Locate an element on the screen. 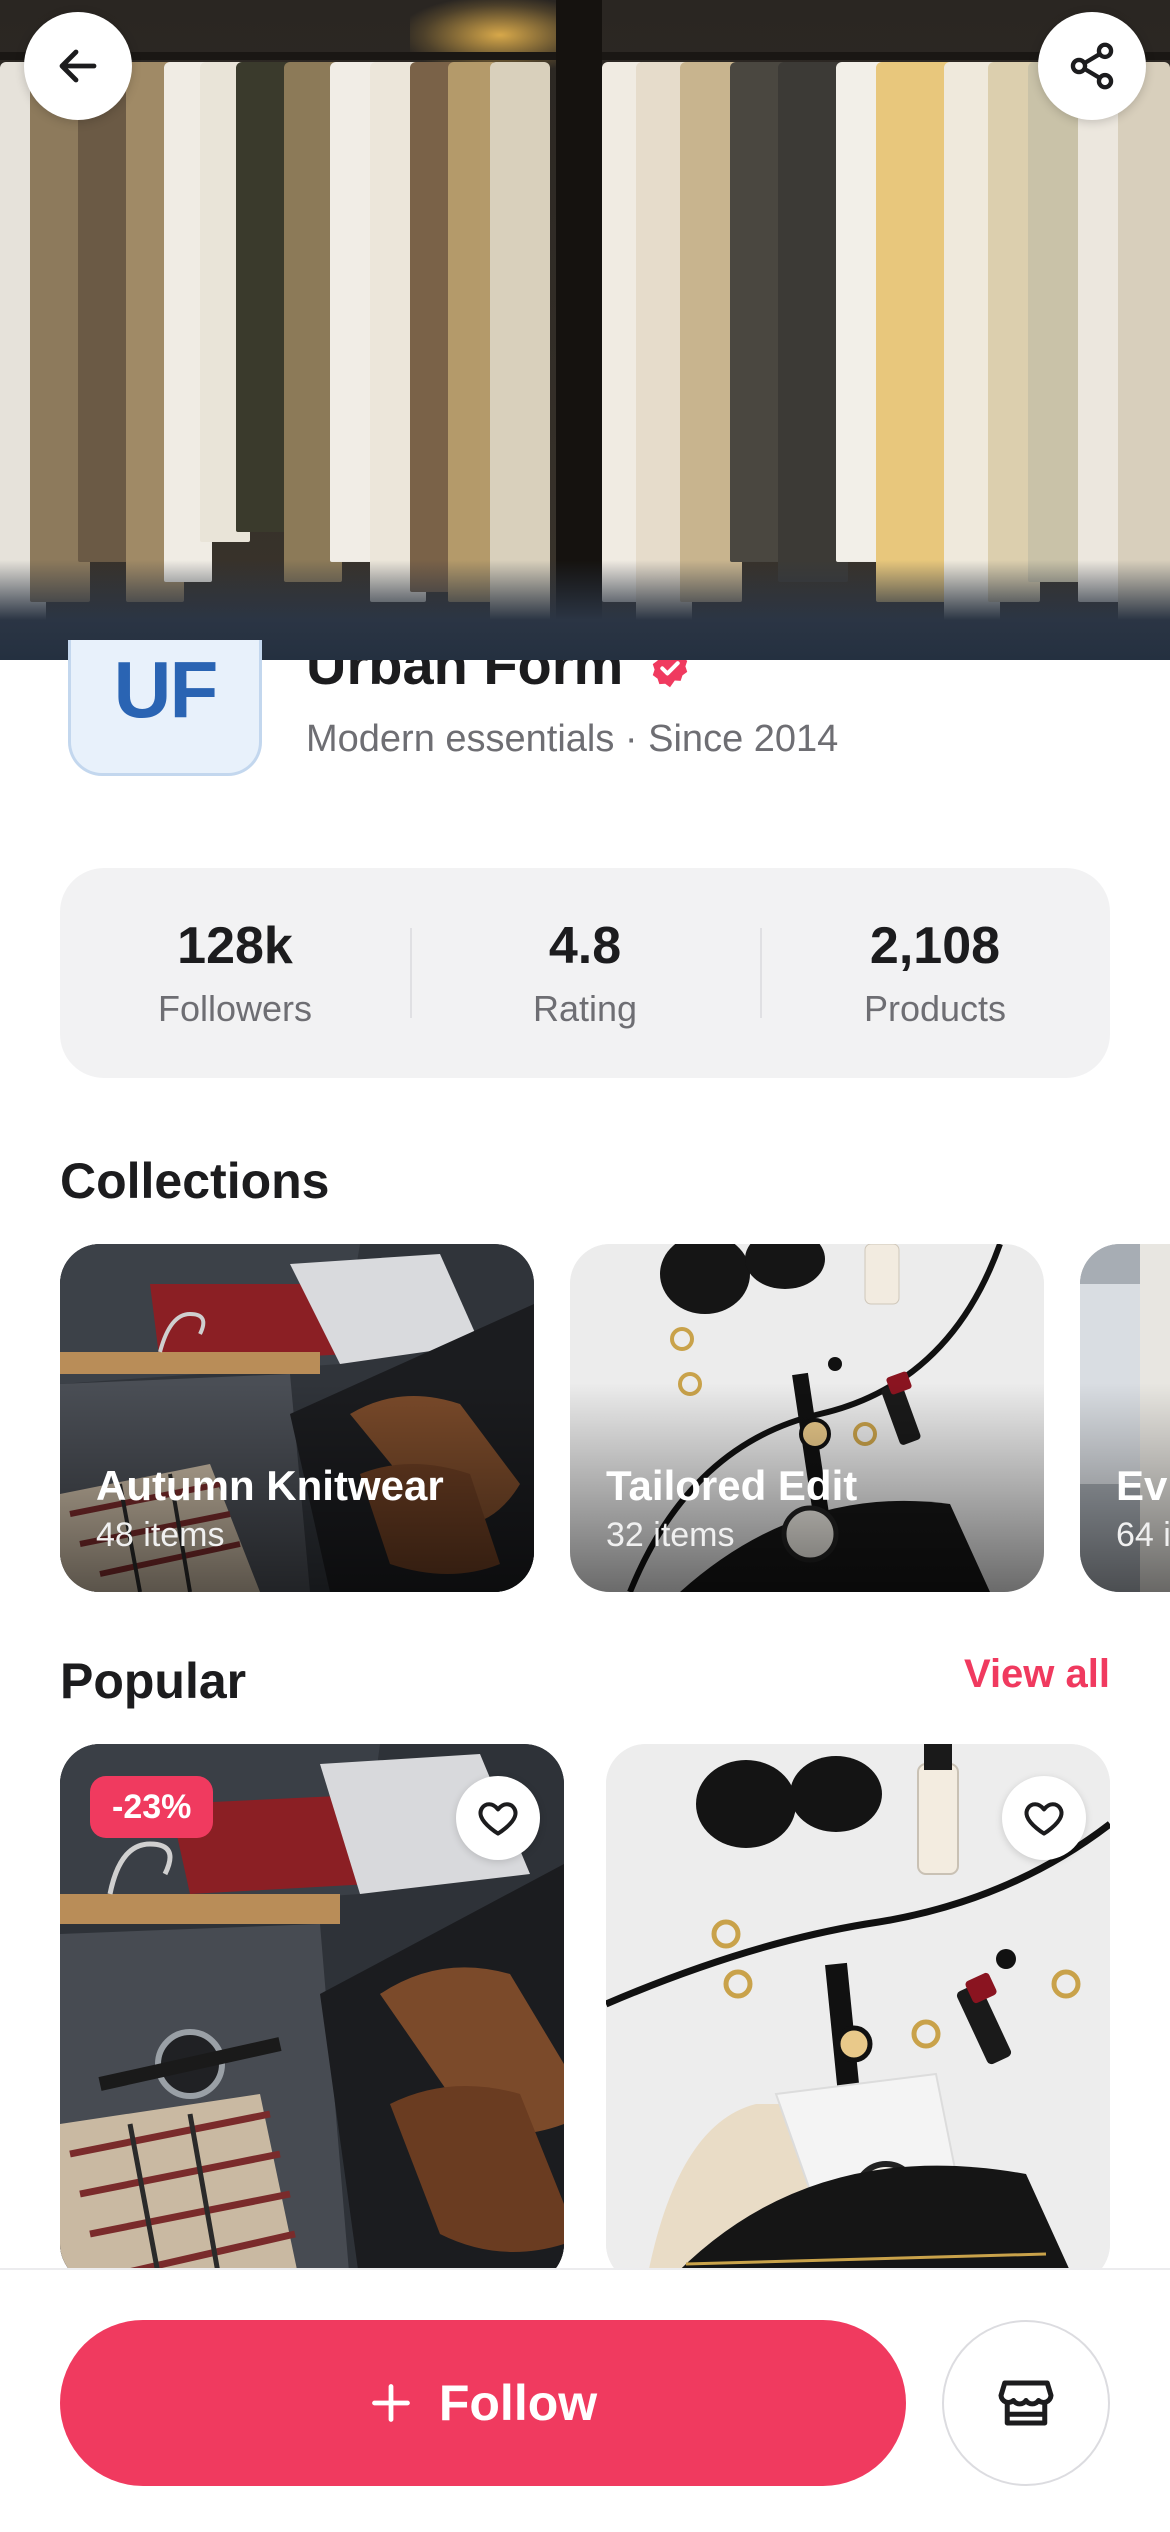 This screenshot has height=2532, width=1170. stats-card: 128k Followers 4.8 Rating 2,108 Products is located at coordinates (585, 973).